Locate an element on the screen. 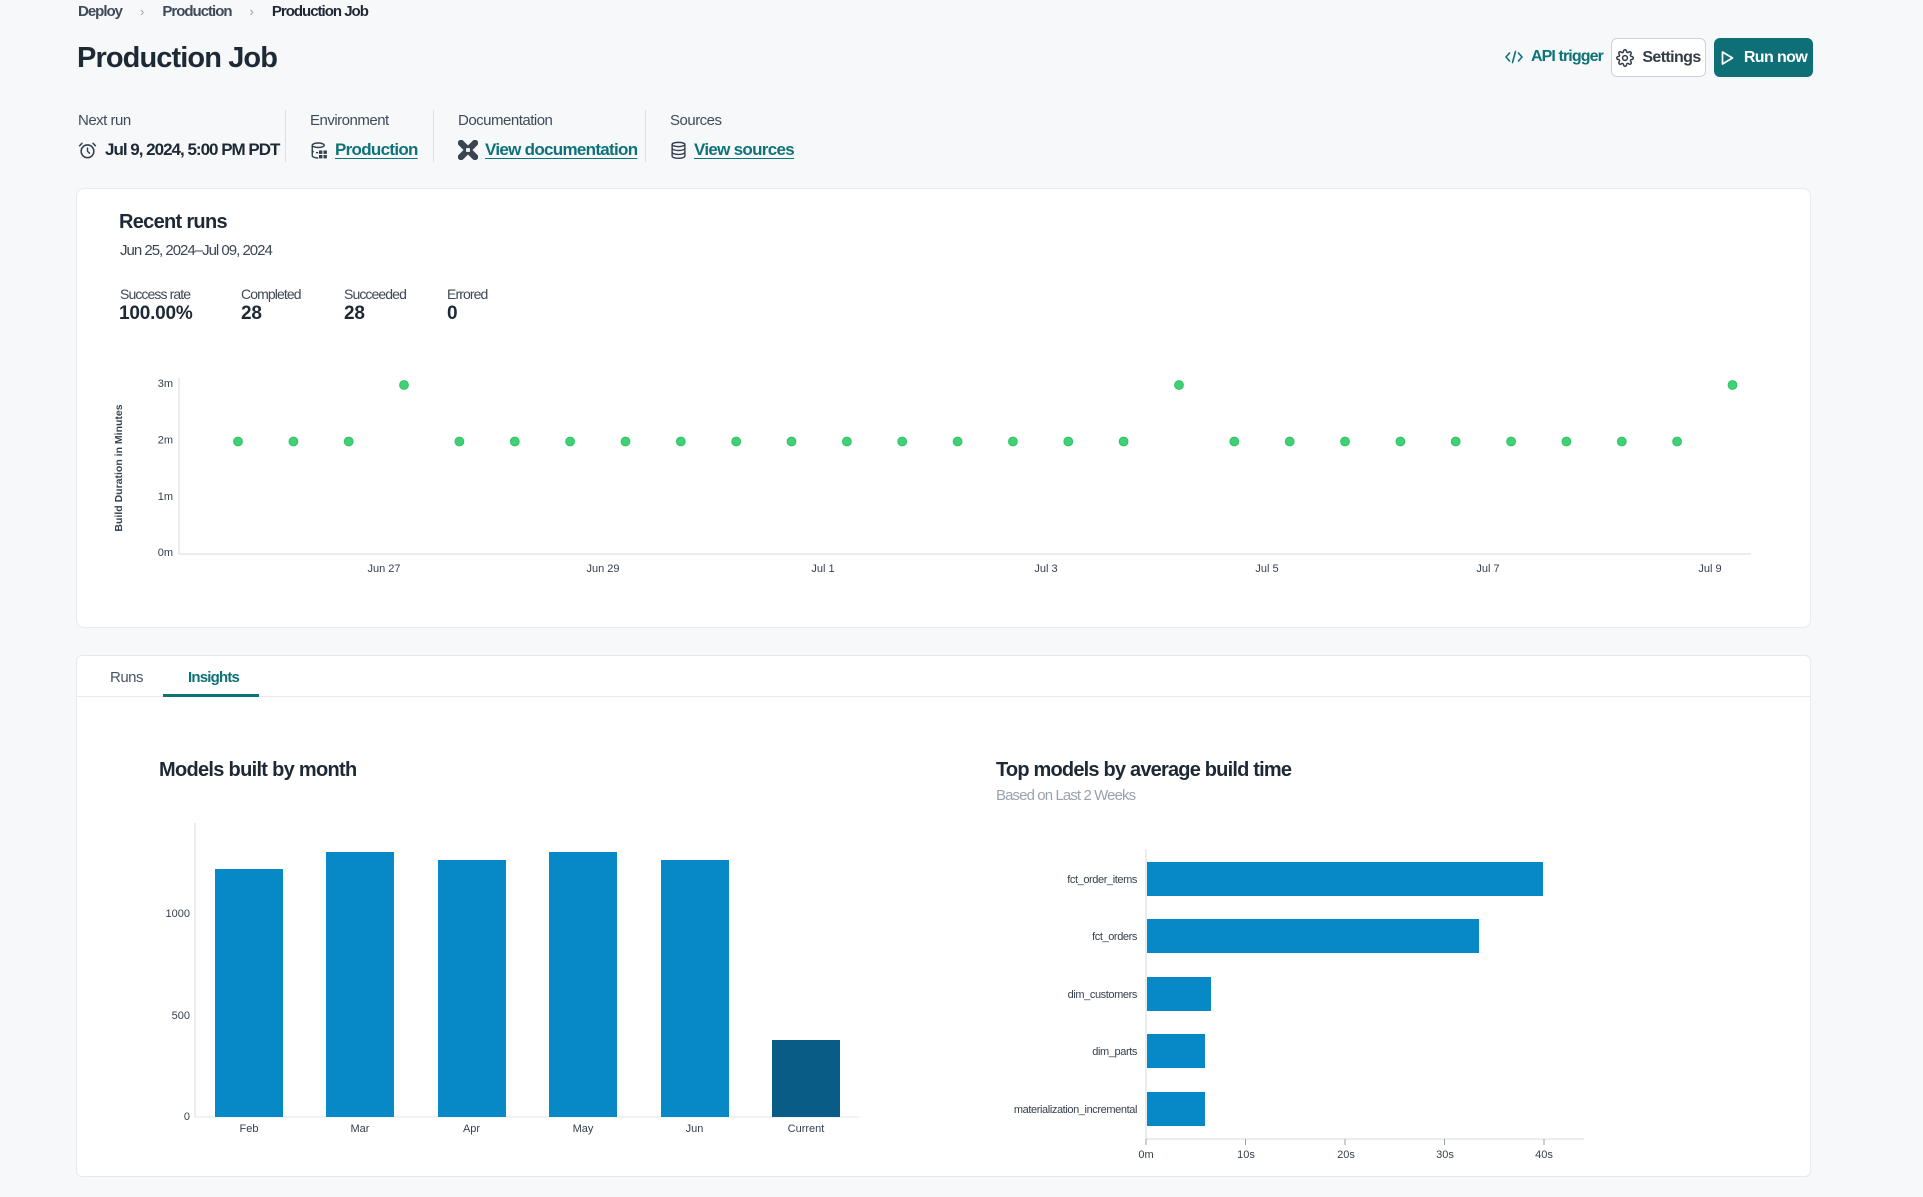 Image resolution: width=1923 pixels, height=1197 pixels. svg-text: 40s is located at coordinates (1544, 1155).